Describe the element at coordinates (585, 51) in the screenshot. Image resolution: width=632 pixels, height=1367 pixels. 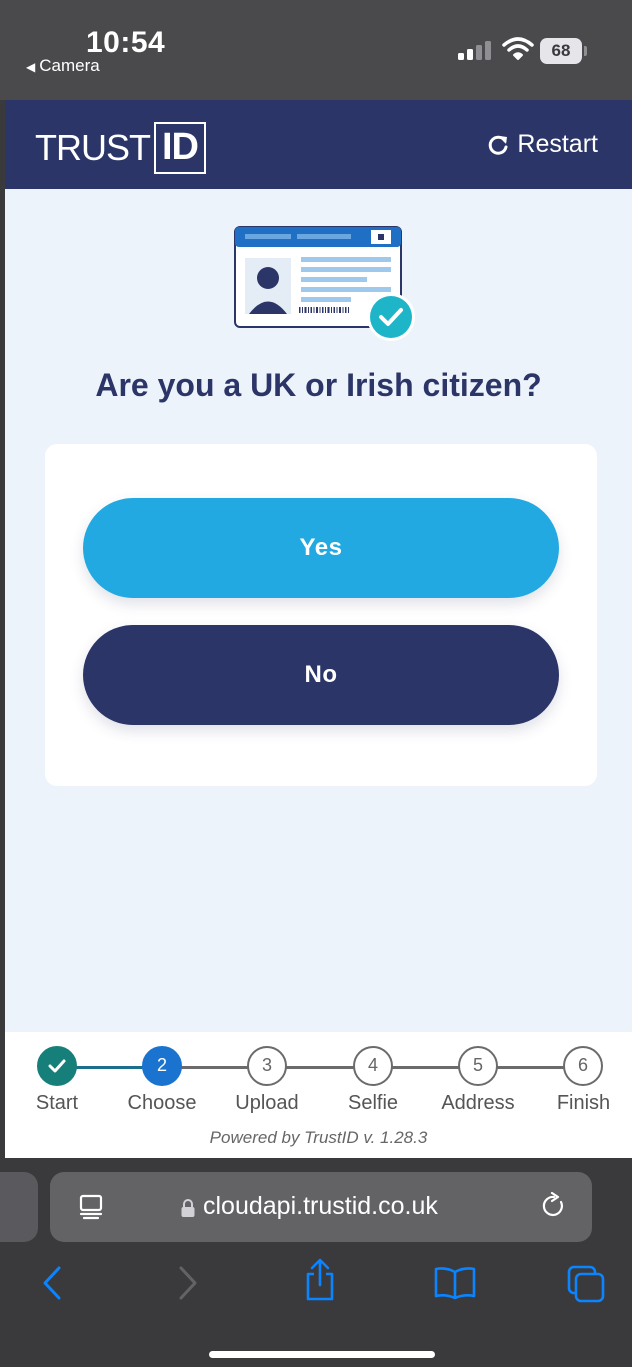
I see `battery-tip` at that location.